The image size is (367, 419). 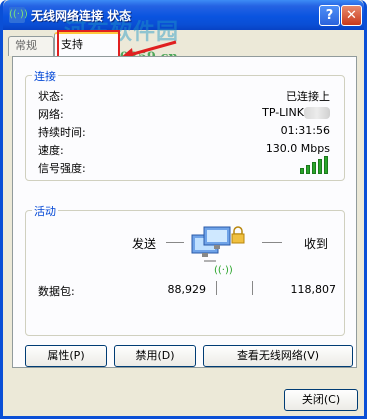 I want to click on close-button: 关闭(C), so click(x=321, y=400).